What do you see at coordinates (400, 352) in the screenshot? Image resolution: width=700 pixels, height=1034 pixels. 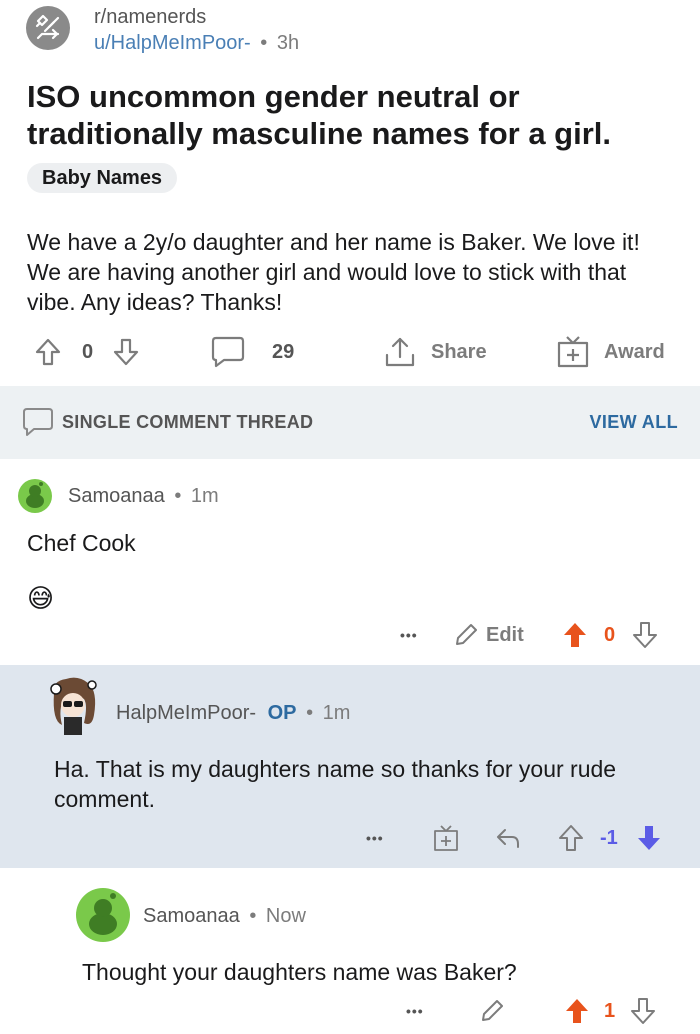 I see `share-icon` at bounding box center [400, 352].